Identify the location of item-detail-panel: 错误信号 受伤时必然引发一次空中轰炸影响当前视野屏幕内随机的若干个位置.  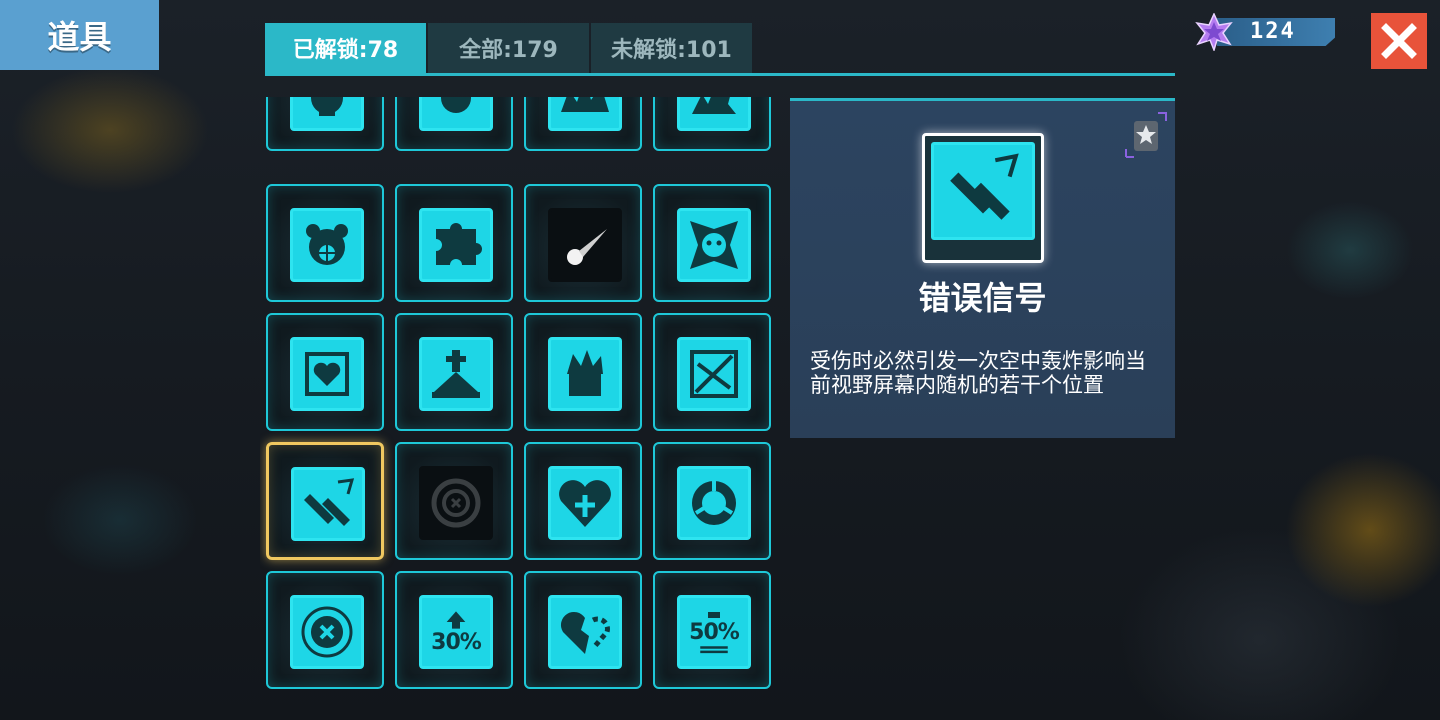
(982, 268).